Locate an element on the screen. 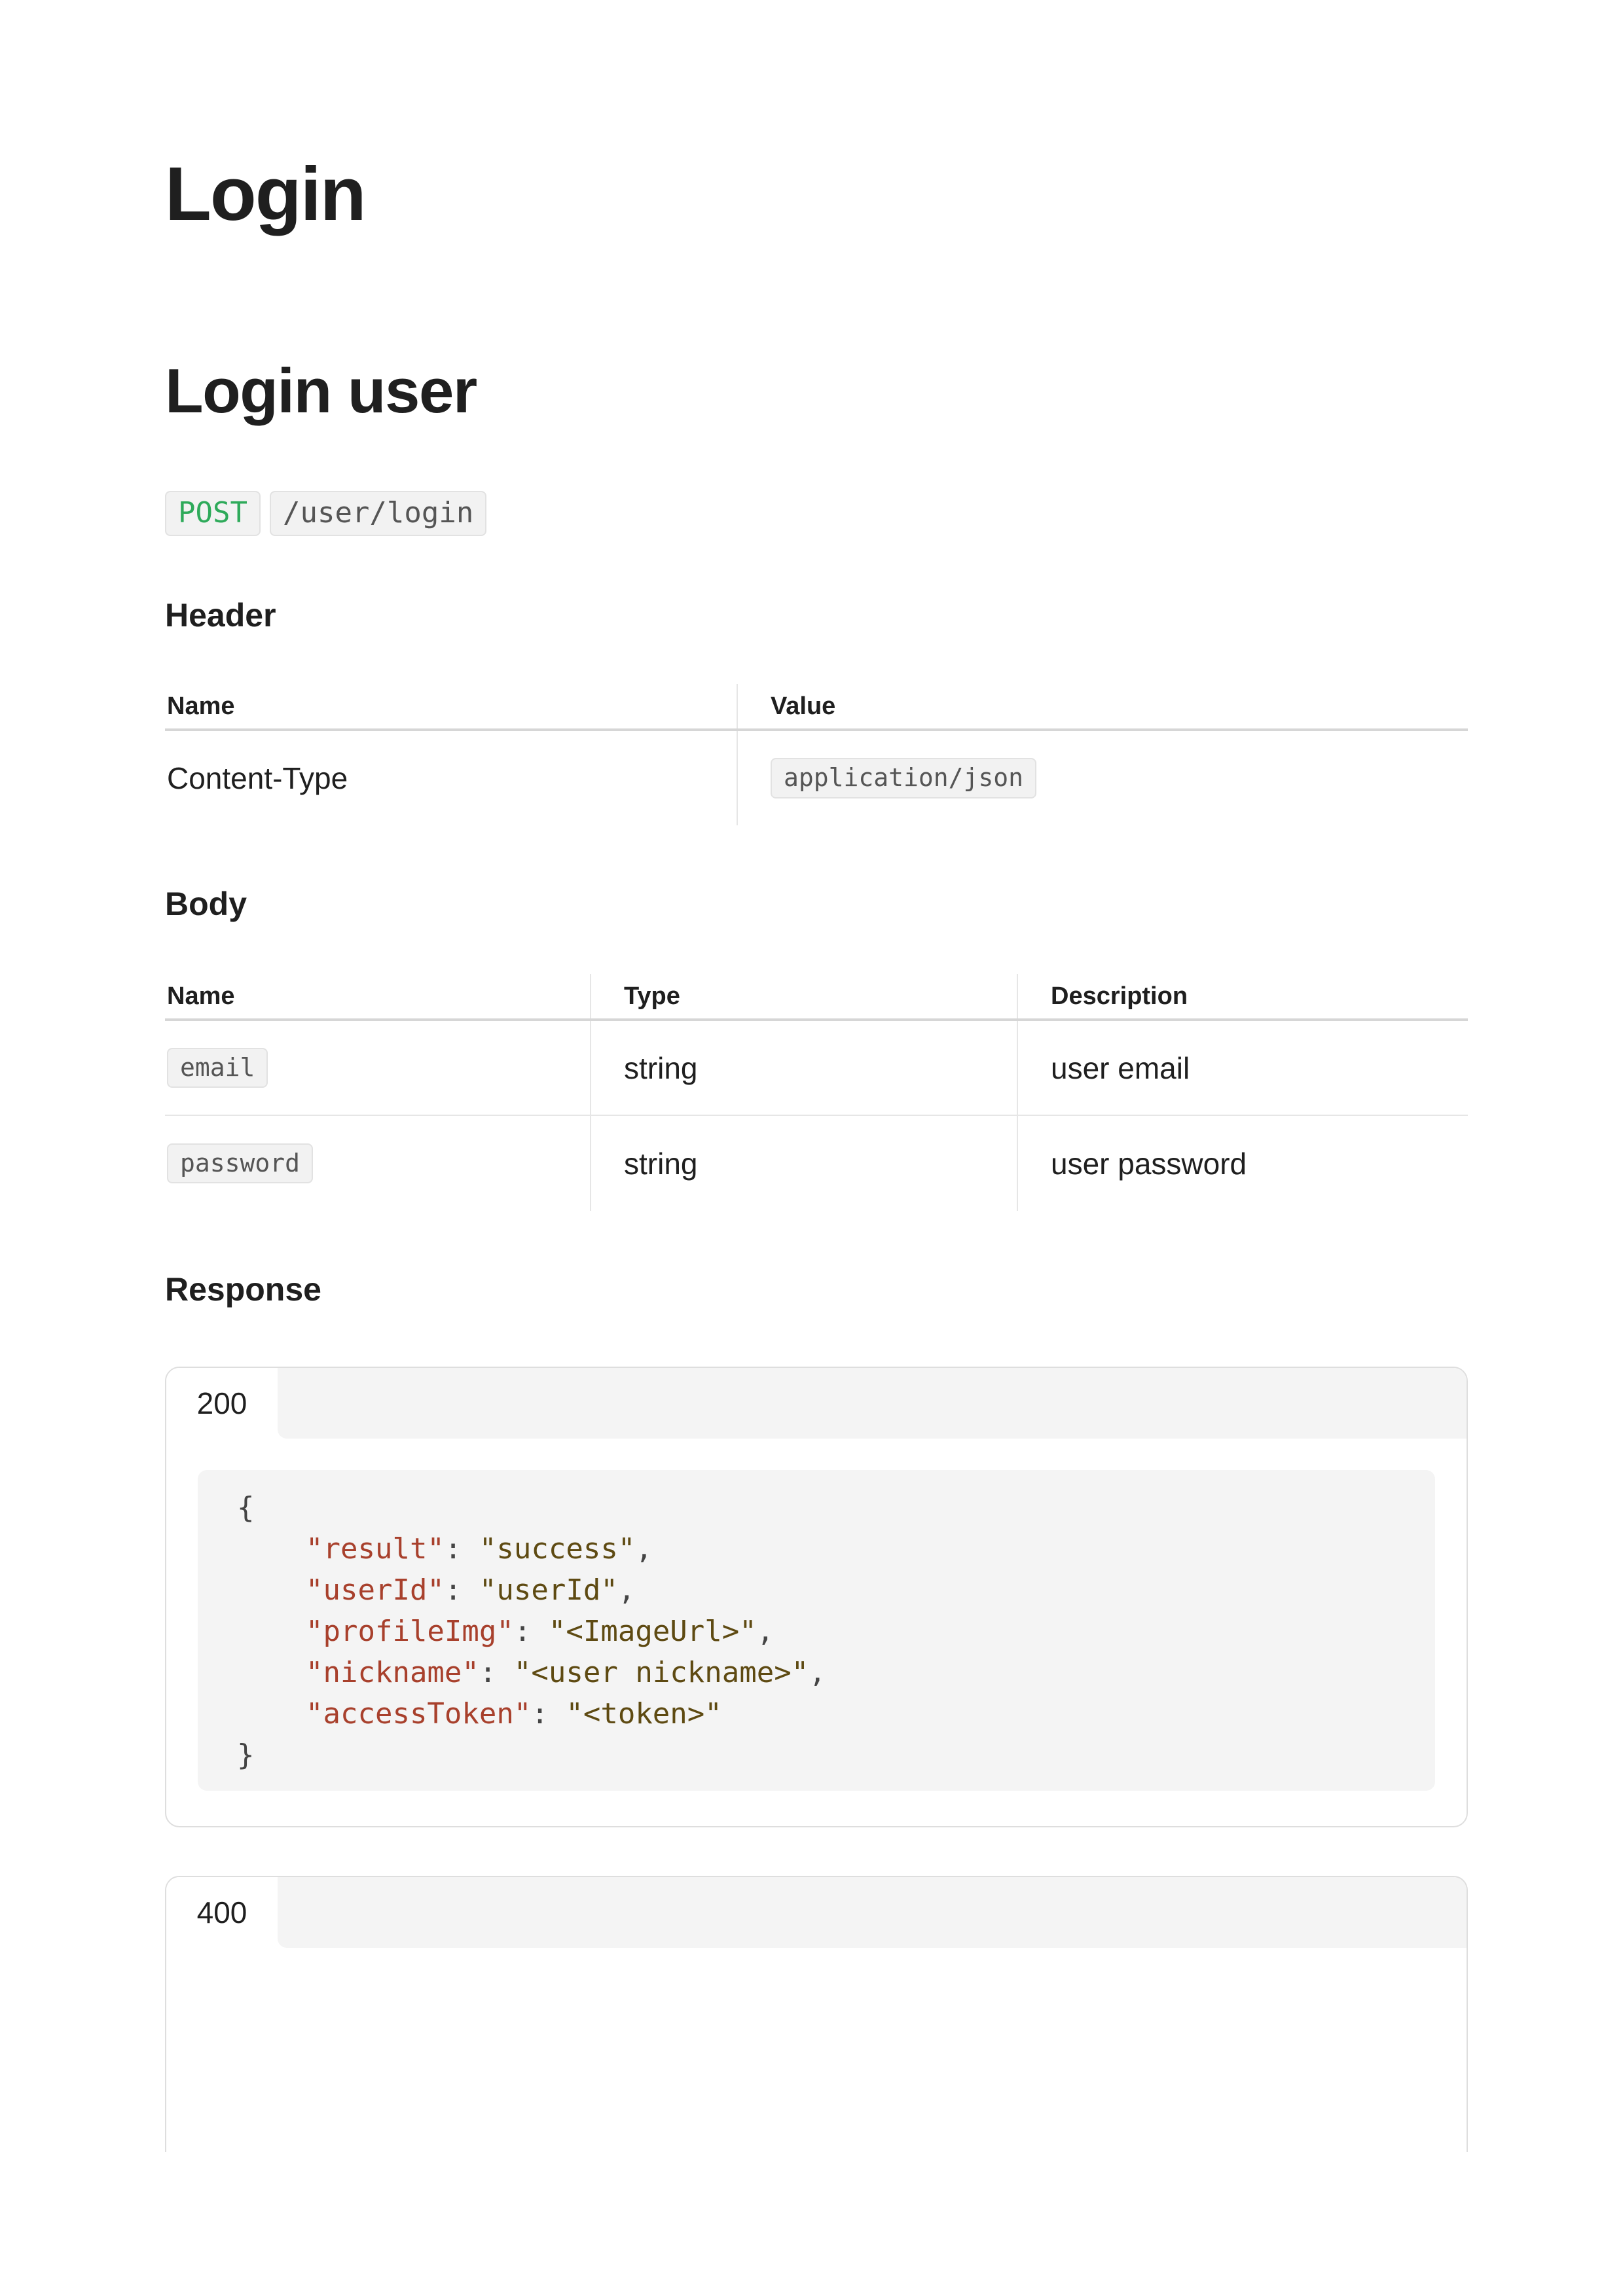 Image resolution: width=1623 pixels, height=2296 pixels. table-row: email string user email is located at coordinates (816, 1068).